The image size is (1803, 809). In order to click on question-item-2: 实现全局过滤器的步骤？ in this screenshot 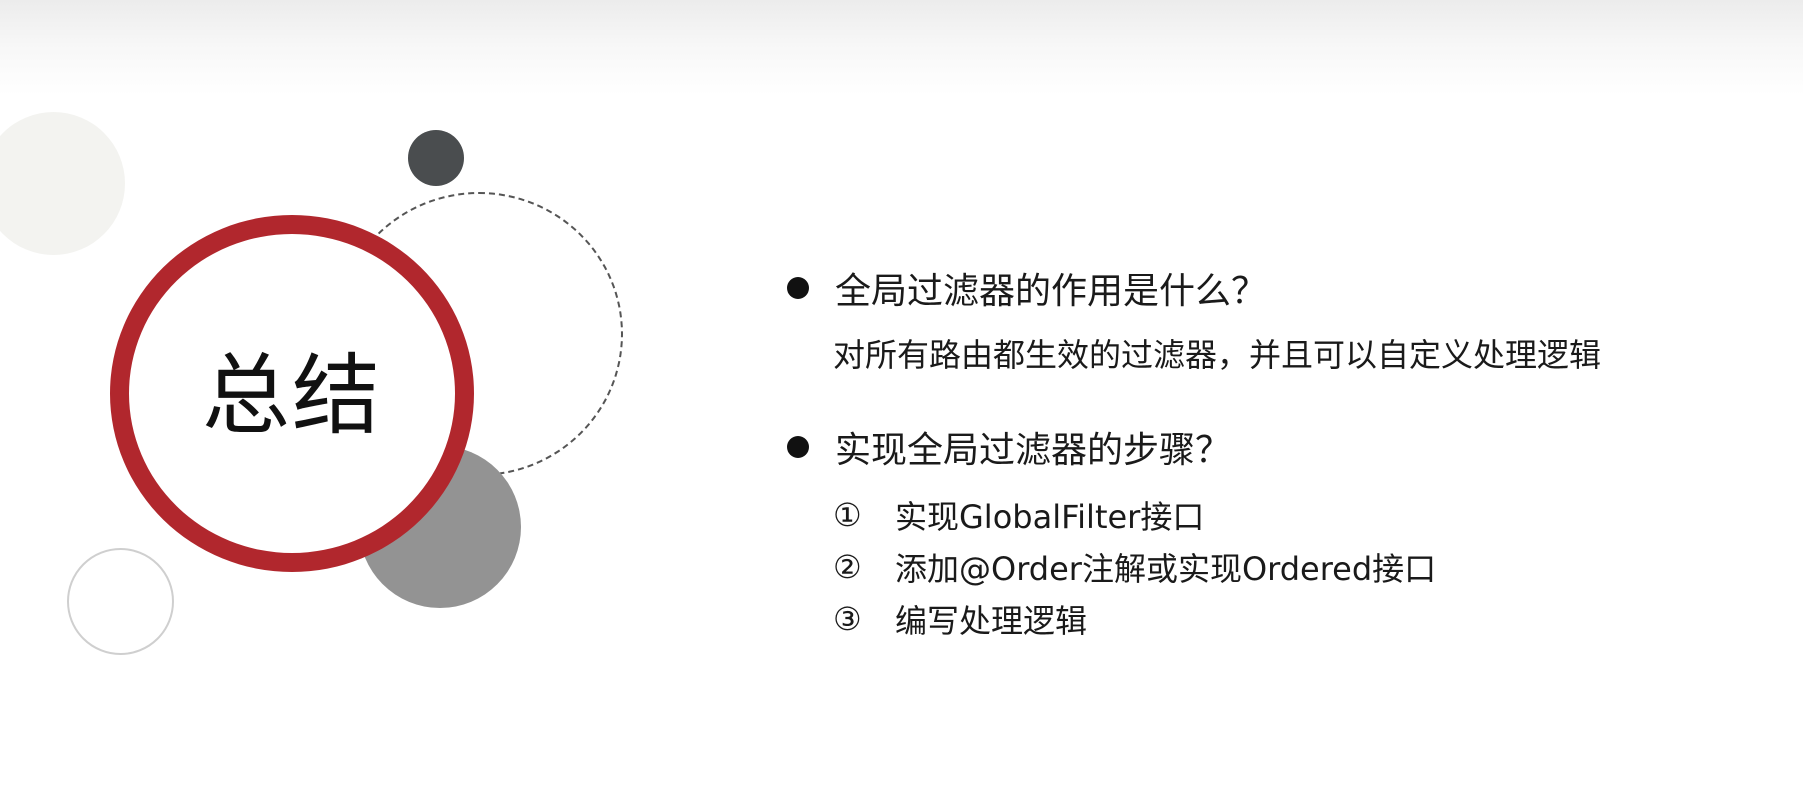, I will do `click(1009, 447)`.